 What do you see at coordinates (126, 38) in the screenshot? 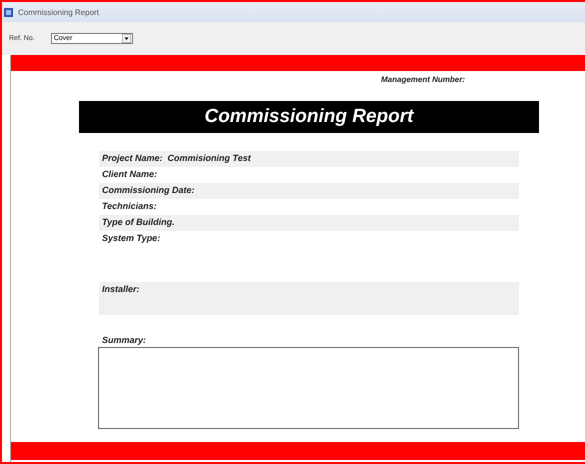
I see `caret-icon` at bounding box center [126, 38].